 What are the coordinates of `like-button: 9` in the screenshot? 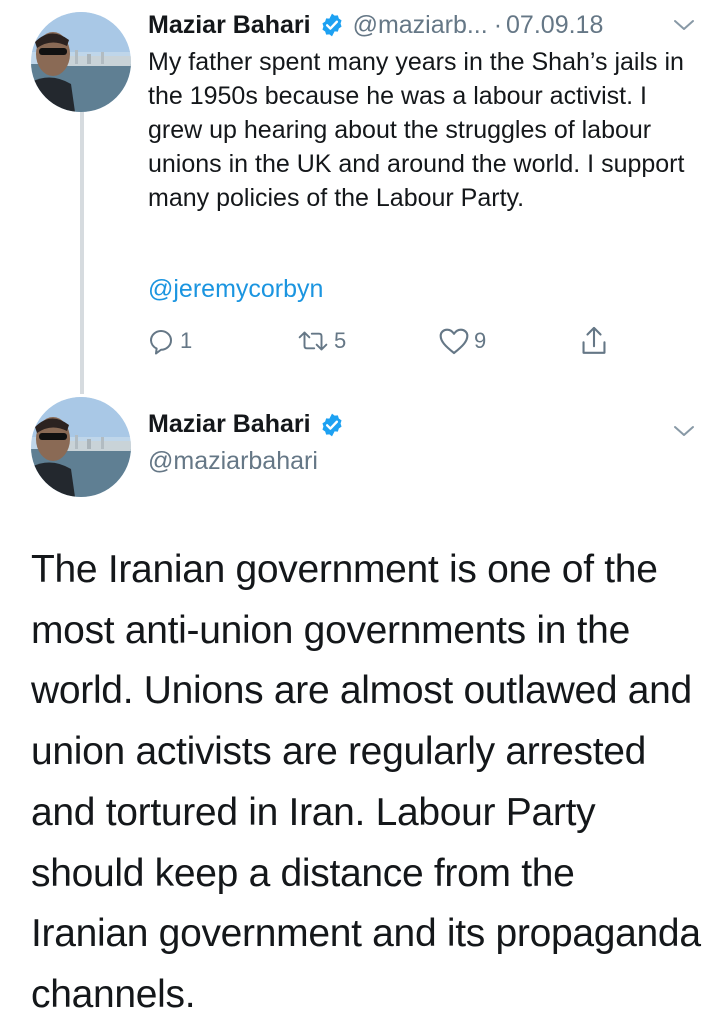 It's located at (462, 341).